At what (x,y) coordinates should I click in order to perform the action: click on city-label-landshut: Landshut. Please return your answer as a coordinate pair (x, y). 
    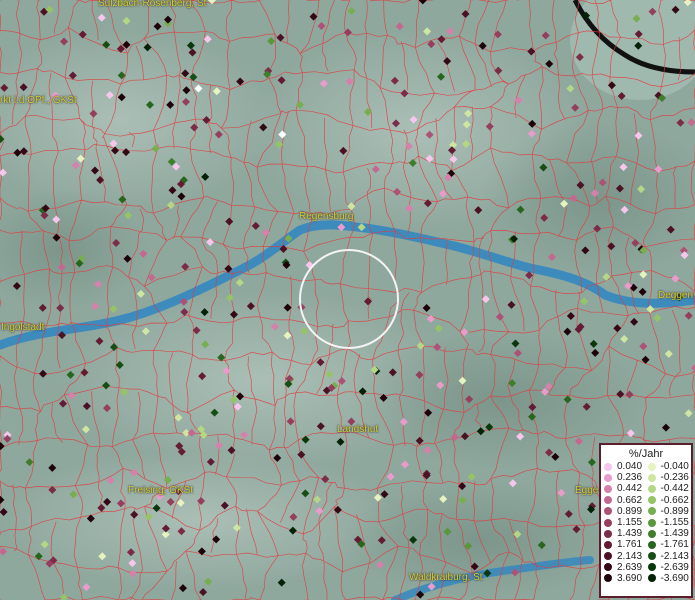
    Looking at the image, I should click on (358, 429).